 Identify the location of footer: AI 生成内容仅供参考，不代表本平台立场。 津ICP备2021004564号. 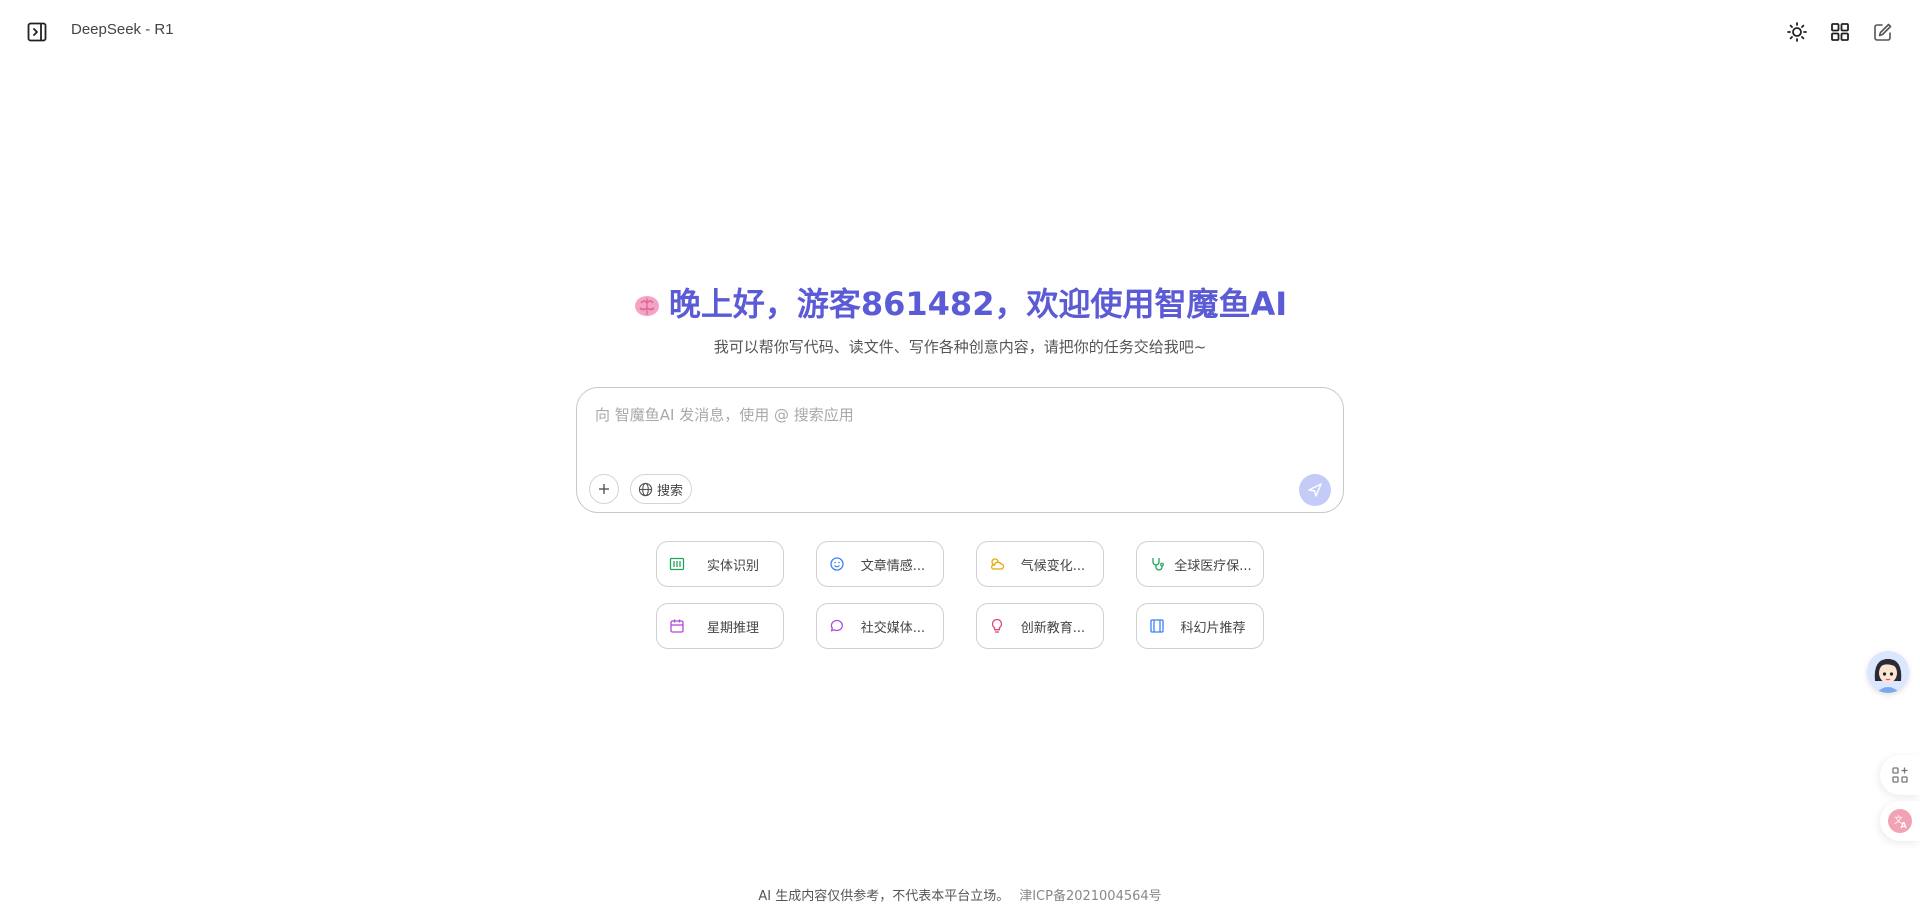
(960, 894).